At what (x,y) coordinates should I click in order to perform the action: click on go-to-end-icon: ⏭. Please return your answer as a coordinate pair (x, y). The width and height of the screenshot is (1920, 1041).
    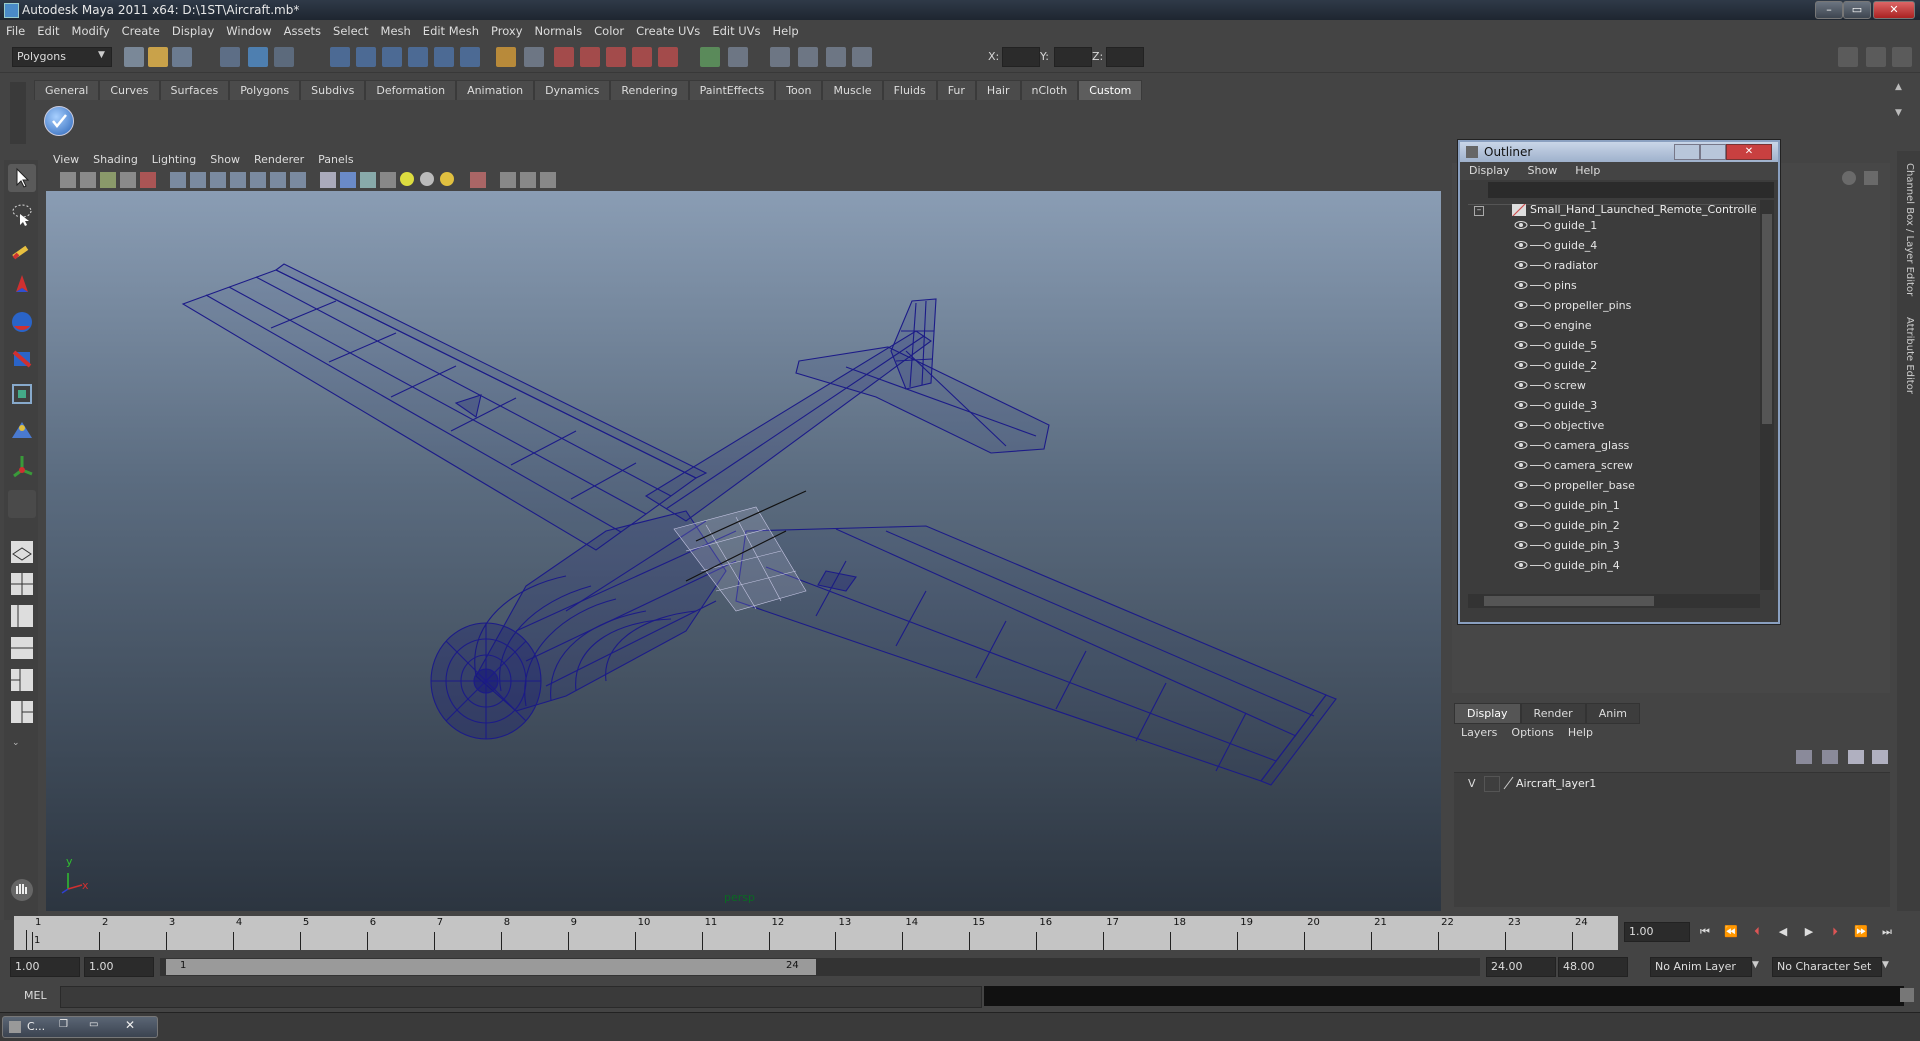
    Looking at the image, I should click on (1887, 932).